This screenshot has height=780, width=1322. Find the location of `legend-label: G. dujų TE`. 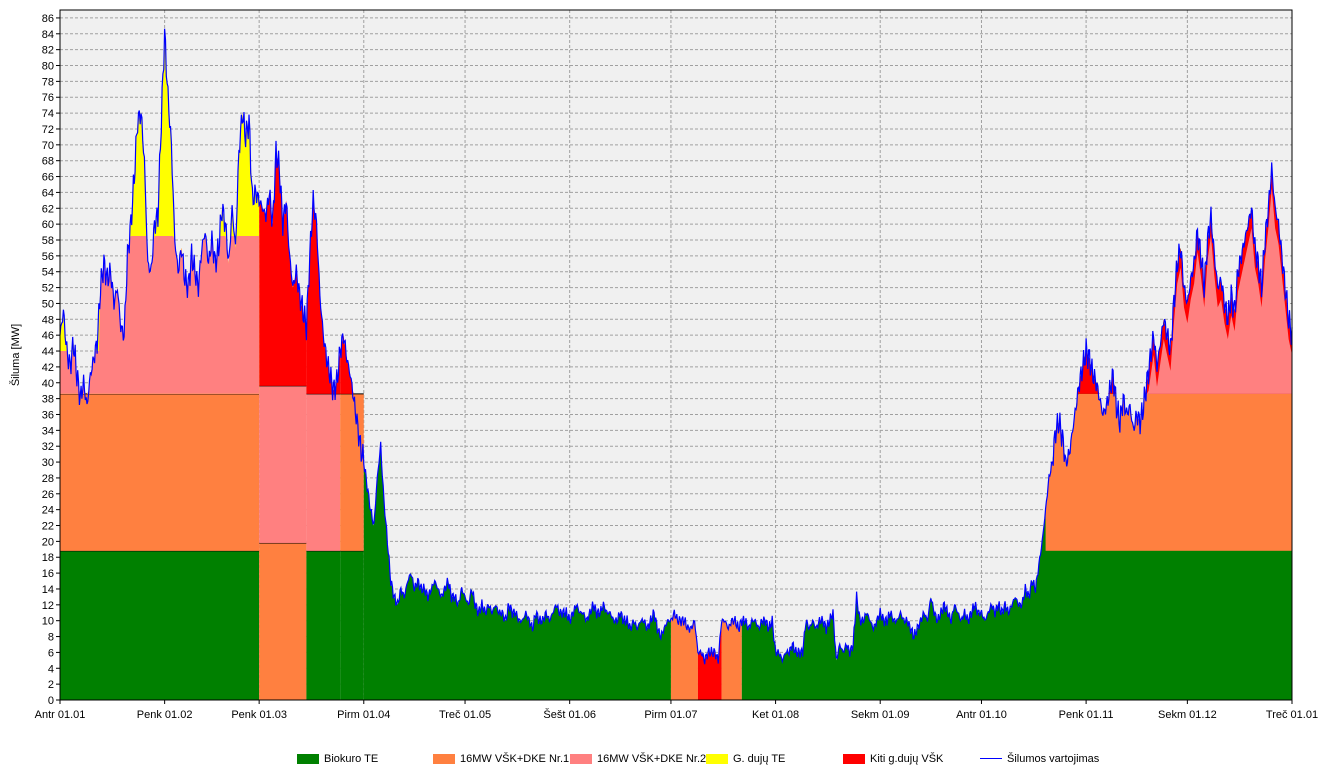

legend-label: G. dujų TE is located at coordinates (759, 759).